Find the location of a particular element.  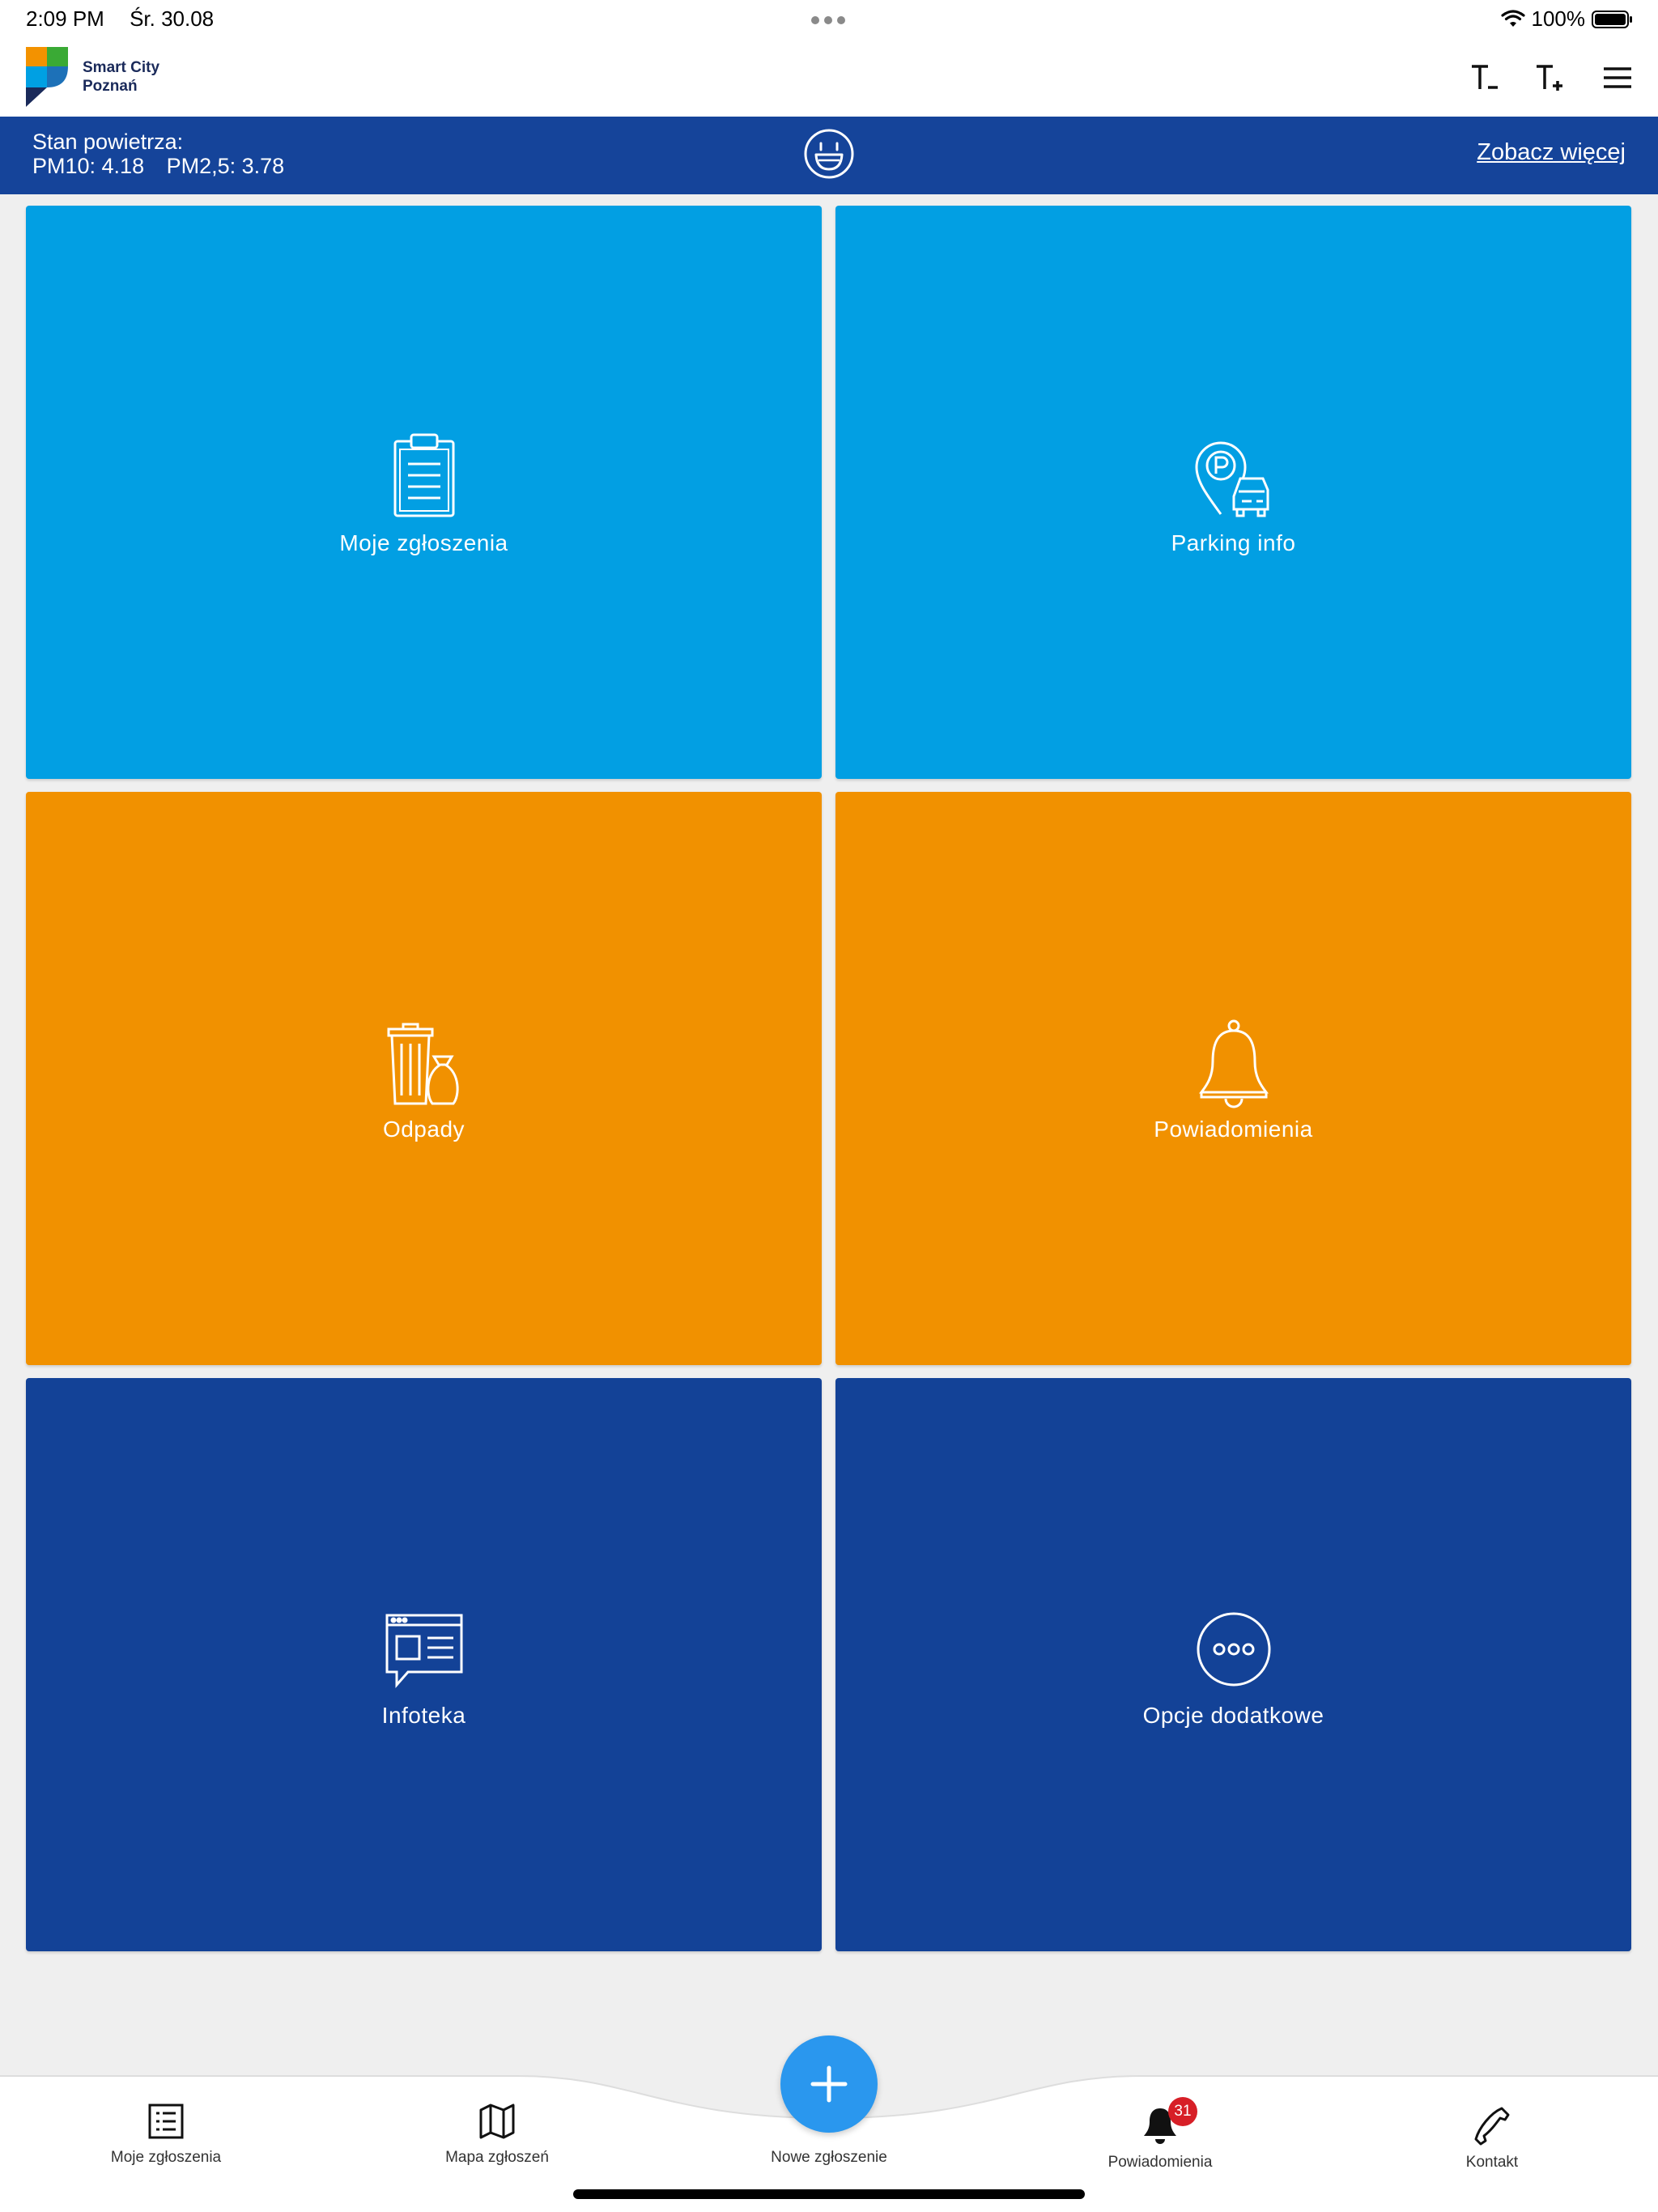

status-right: 100% is located at coordinates (1567, 19).